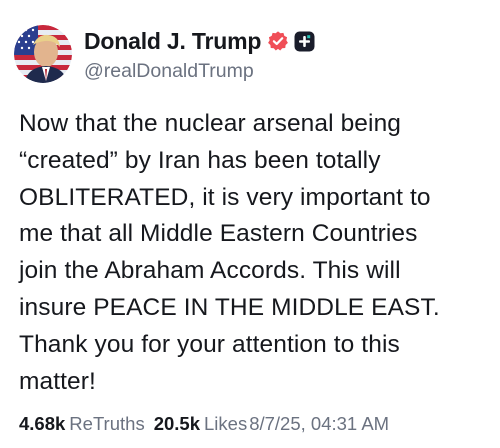 This screenshot has width=500, height=448. I want to click on retruths-stat: 4.68k ReTruths, so click(82, 424).